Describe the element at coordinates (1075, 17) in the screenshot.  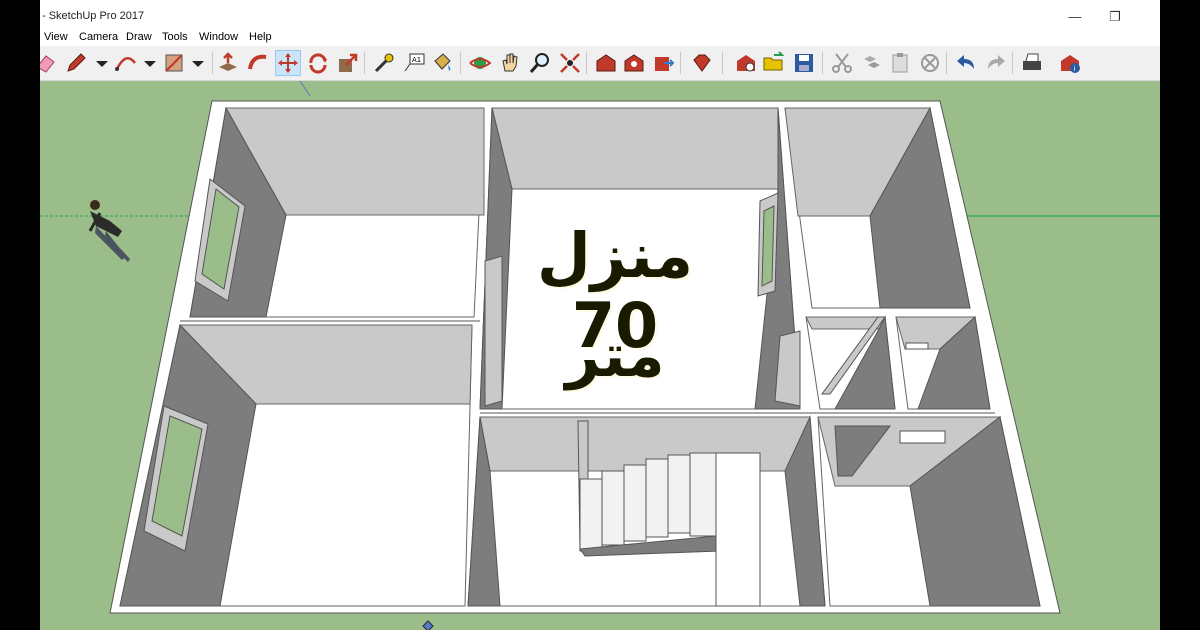
I see `minimize-icon: —` at that location.